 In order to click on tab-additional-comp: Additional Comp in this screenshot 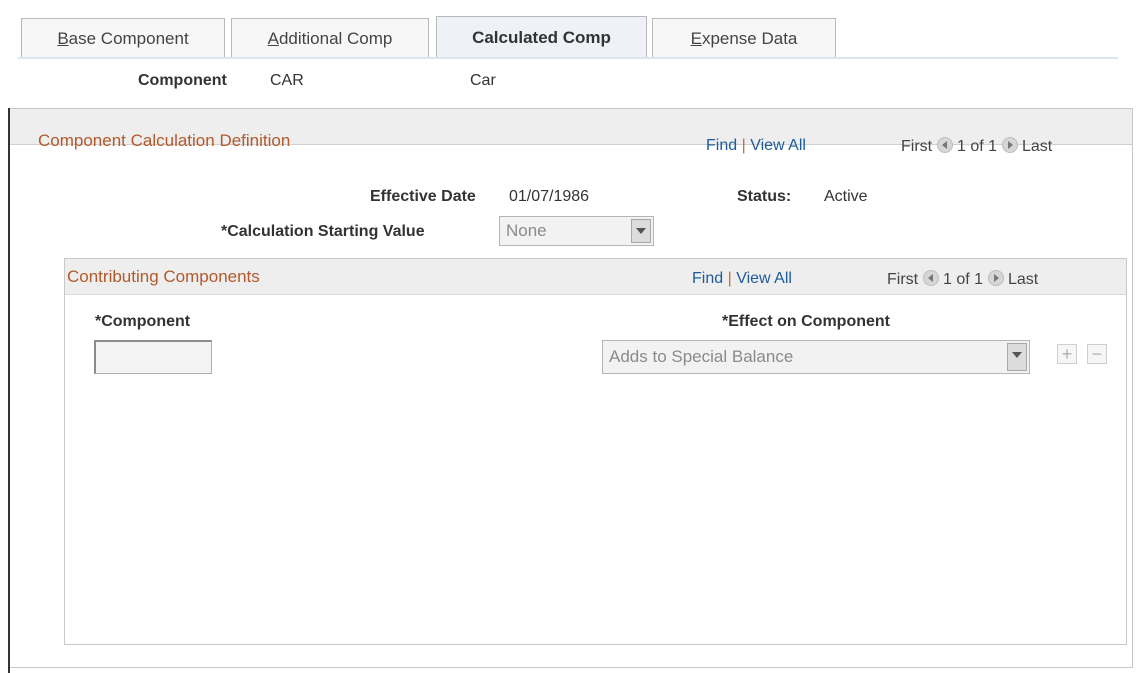, I will do `click(330, 38)`.